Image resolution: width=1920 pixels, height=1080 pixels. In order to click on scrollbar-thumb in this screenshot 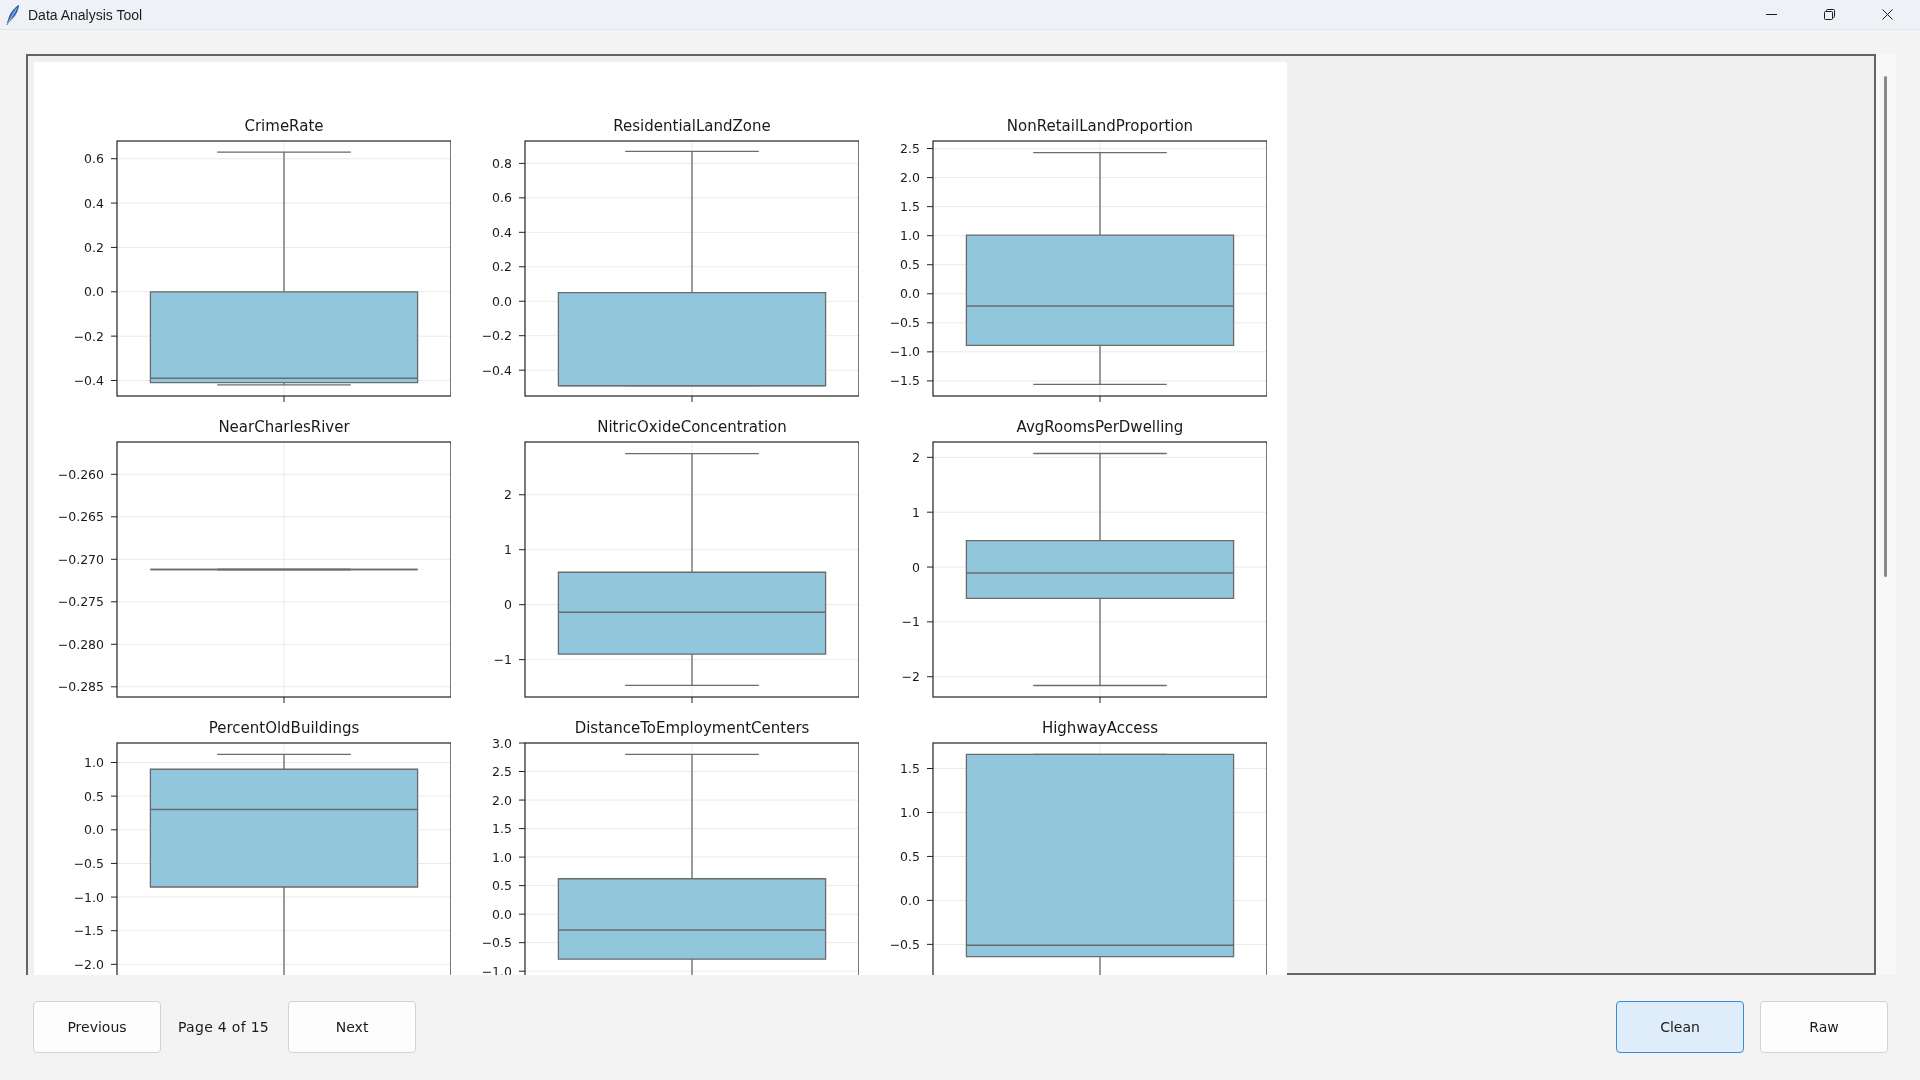, I will do `click(1885, 326)`.